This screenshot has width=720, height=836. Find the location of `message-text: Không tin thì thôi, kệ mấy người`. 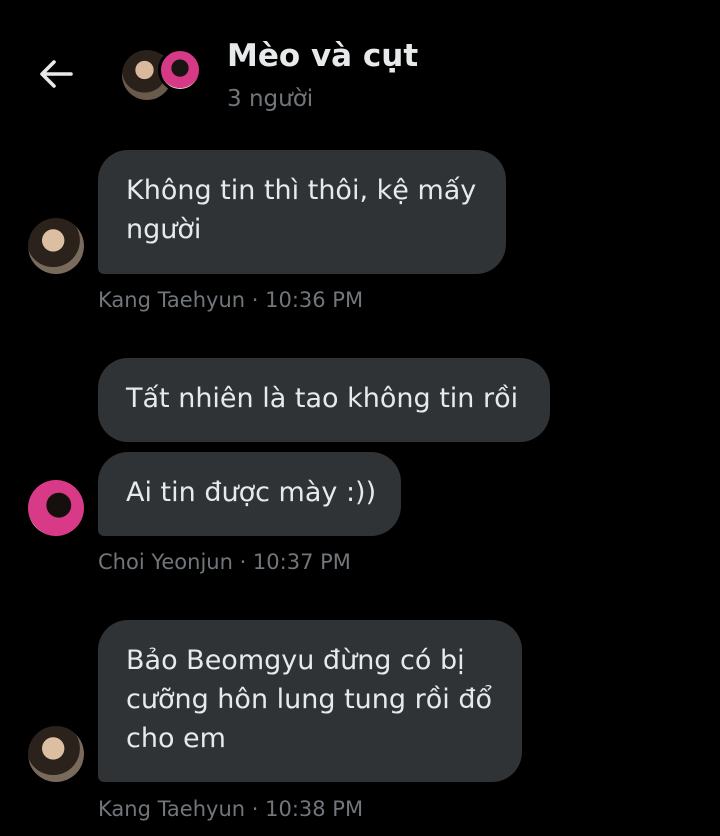

message-text: Không tin thì thôi, kệ mấy người is located at coordinates (301, 210).